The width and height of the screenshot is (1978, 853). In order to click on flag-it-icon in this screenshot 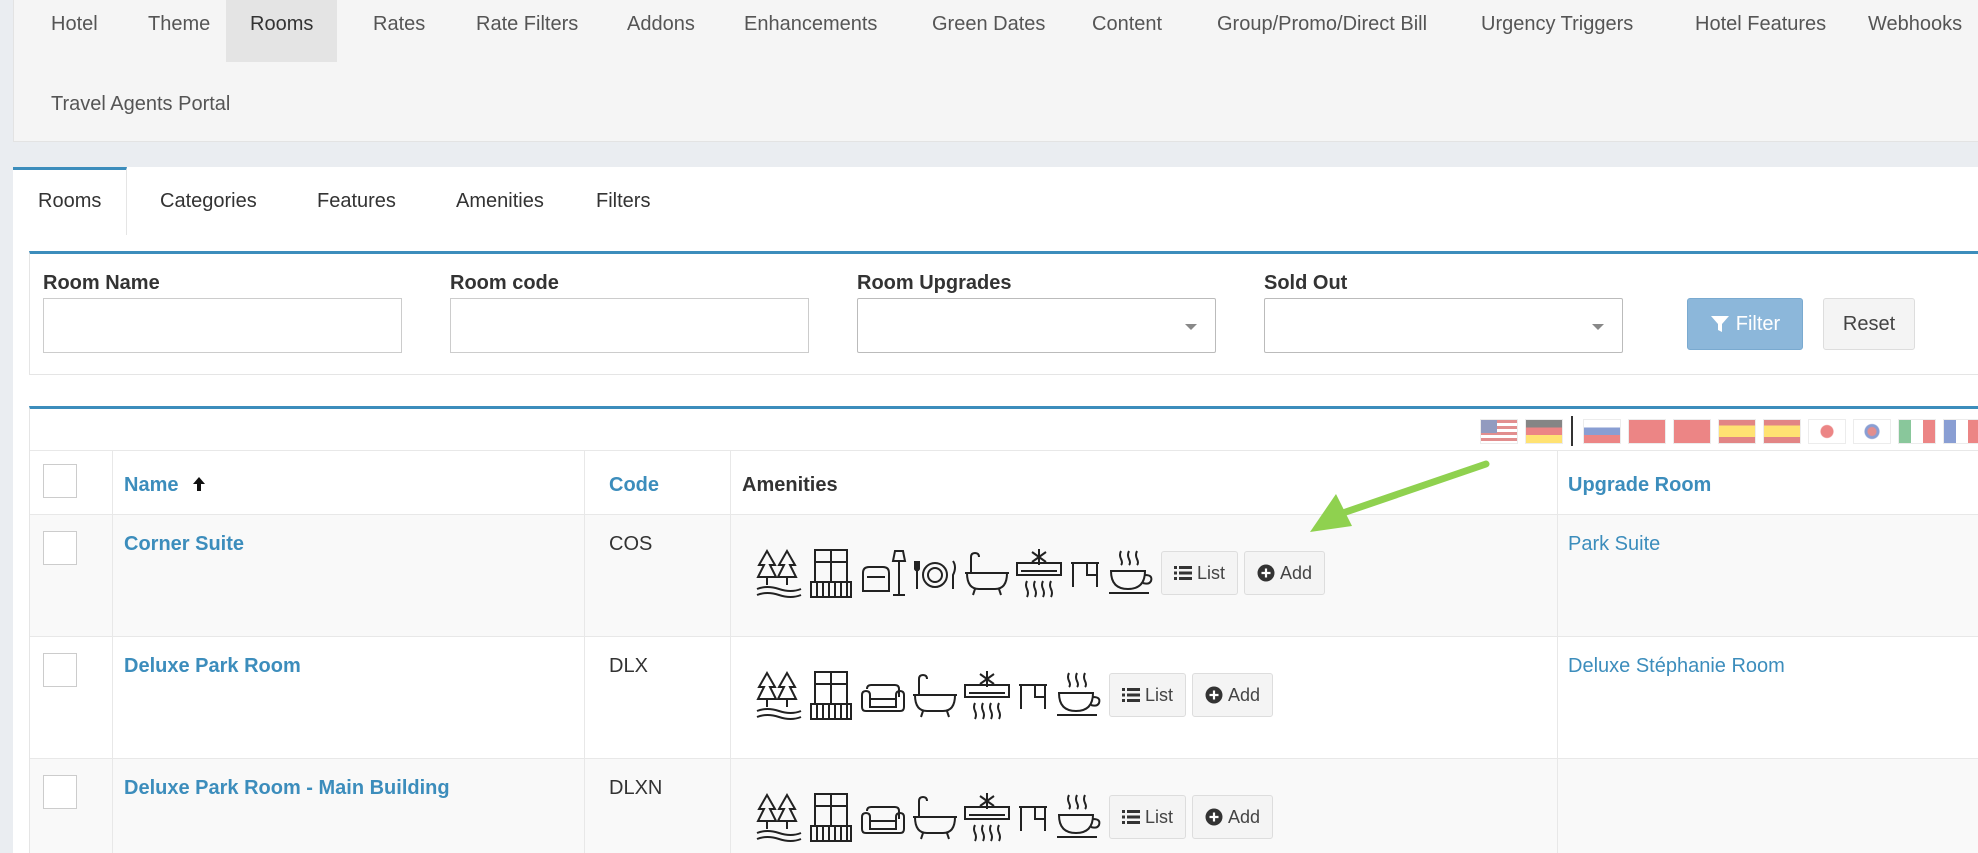, I will do `click(1917, 431)`.